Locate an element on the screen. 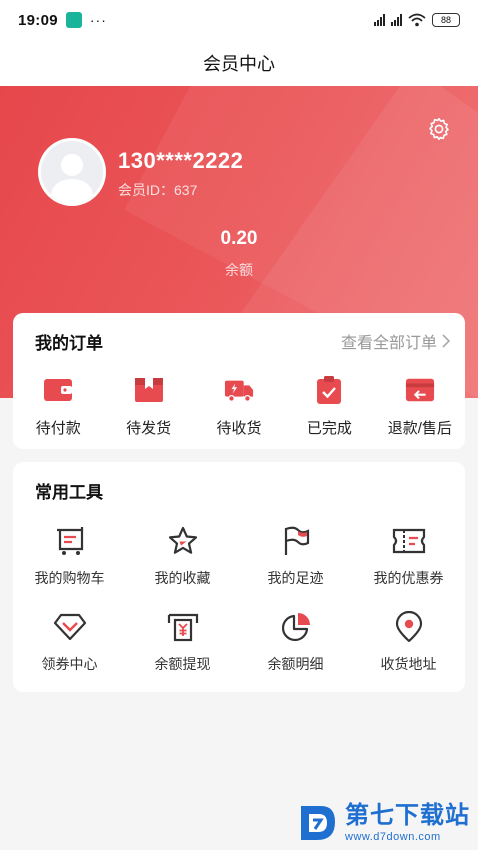  order-label: 待付款 is located at coordinates (58, 428).